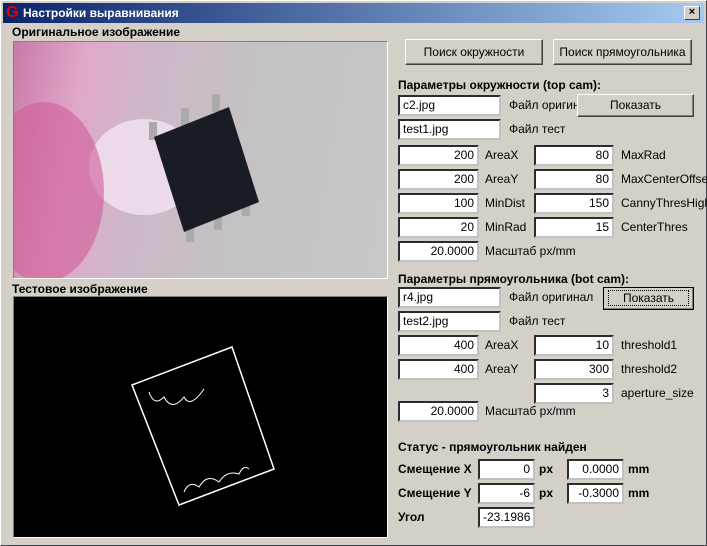 The width and height of the screenshot is (707, 546). I want to click on circle-areax-input: 200, so click(438, 155).